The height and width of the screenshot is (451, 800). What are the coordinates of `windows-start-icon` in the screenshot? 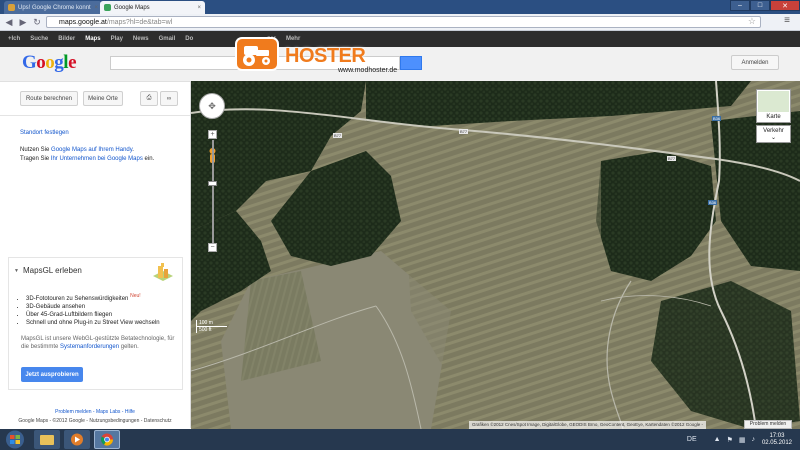 It's located at (15, 439).